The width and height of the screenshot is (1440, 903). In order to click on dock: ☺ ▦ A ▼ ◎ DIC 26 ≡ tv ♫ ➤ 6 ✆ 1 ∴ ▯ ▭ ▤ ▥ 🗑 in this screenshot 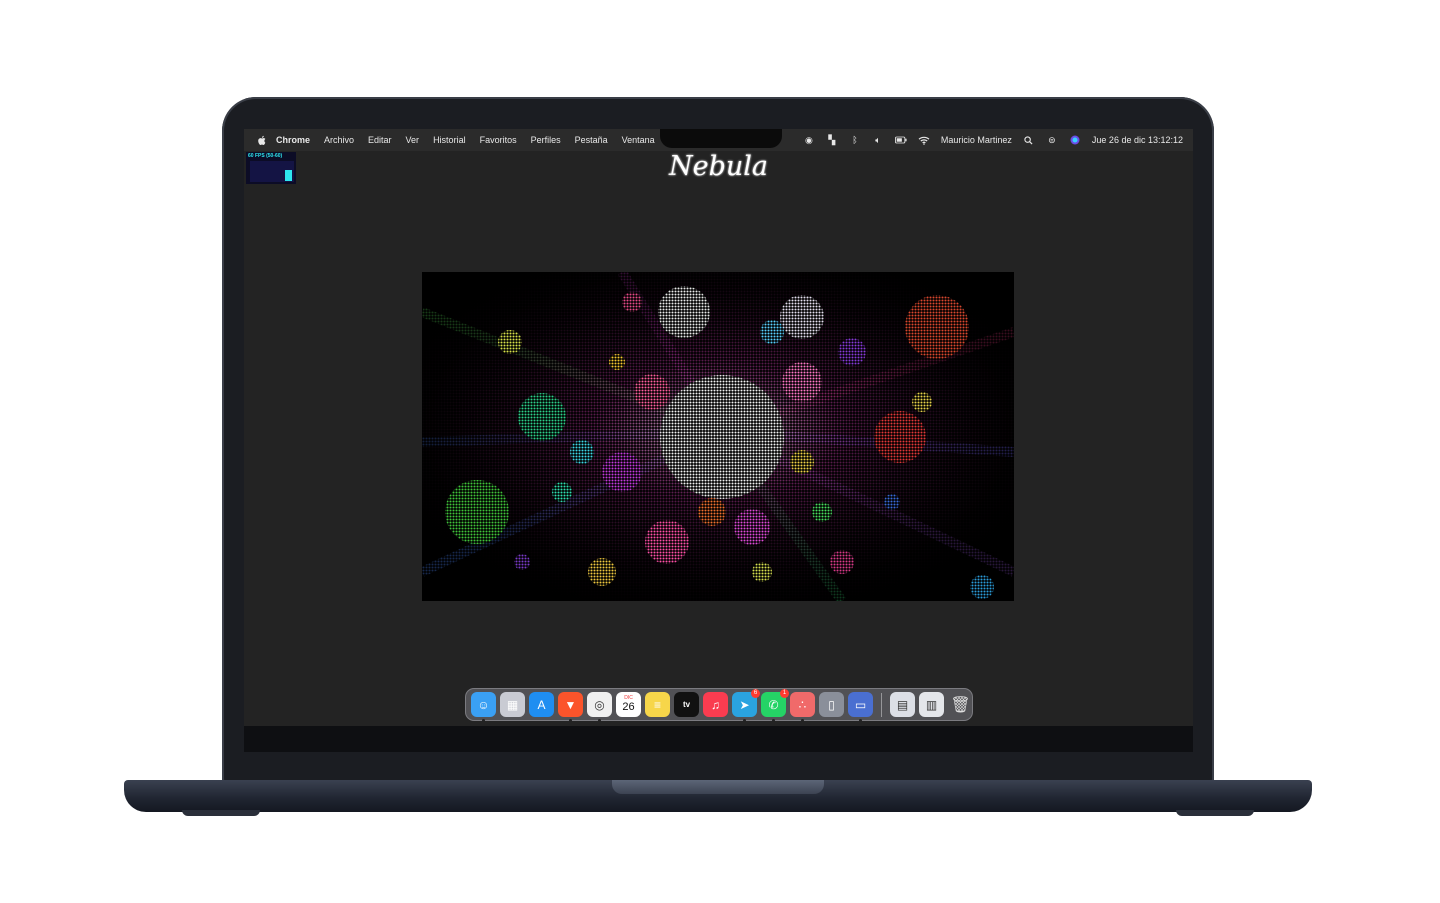, I will do `click(719, 705)`.